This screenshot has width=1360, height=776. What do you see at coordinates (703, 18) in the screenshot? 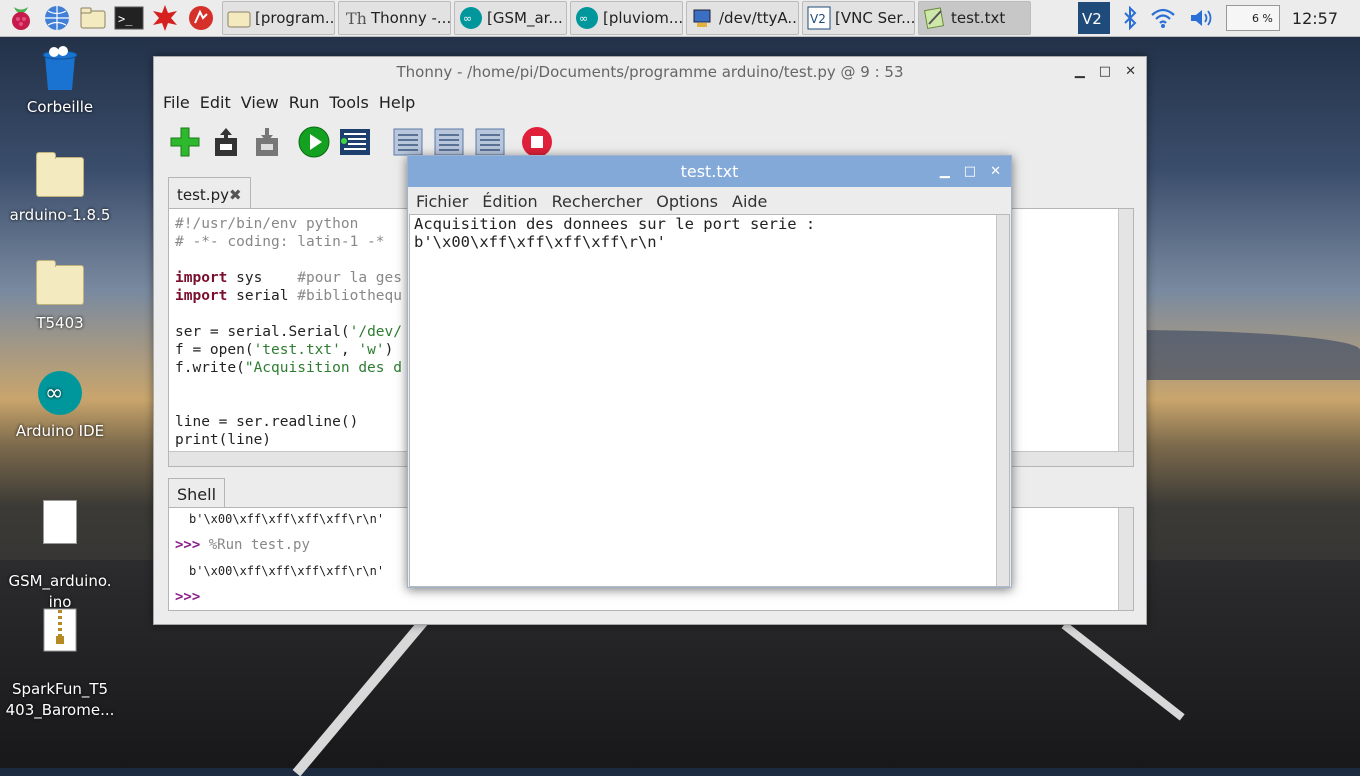
I see `serial-monitor-icon` at bounding box center [703, 18].